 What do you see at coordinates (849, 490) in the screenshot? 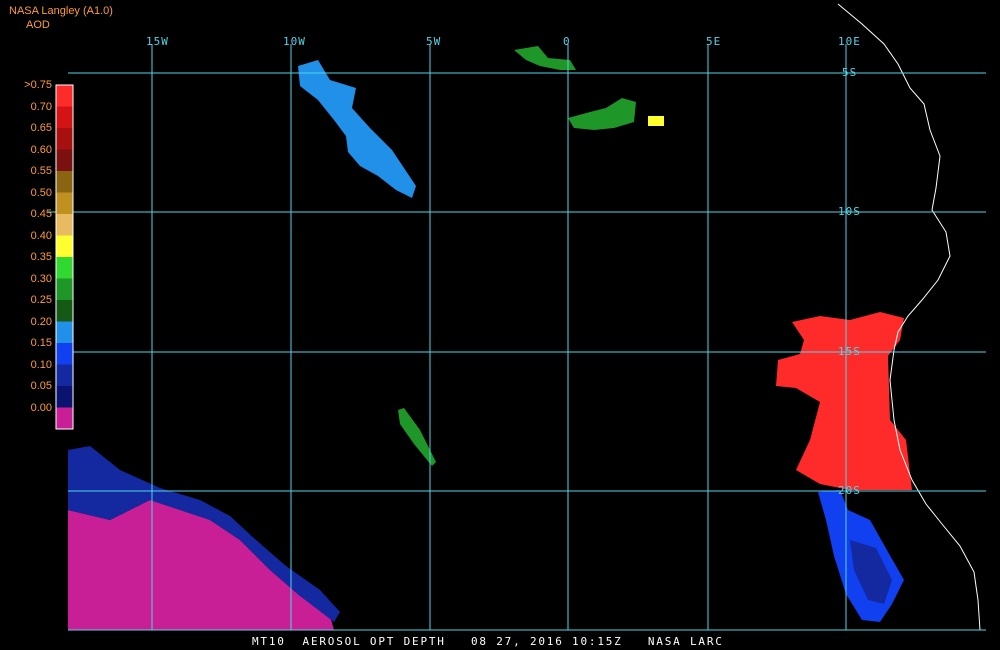
I see `lat-label-20s: 20S` at bounding box center [849, 490].